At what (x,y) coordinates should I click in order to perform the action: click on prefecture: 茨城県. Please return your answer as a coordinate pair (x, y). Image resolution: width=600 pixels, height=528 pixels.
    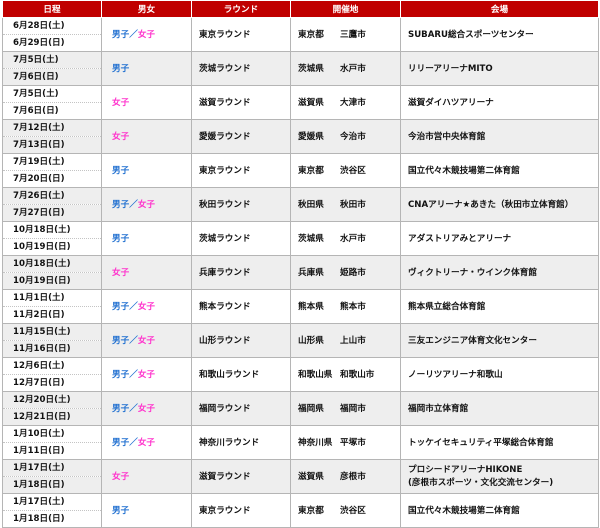
    Looking at the image, I should click on (311, 68).